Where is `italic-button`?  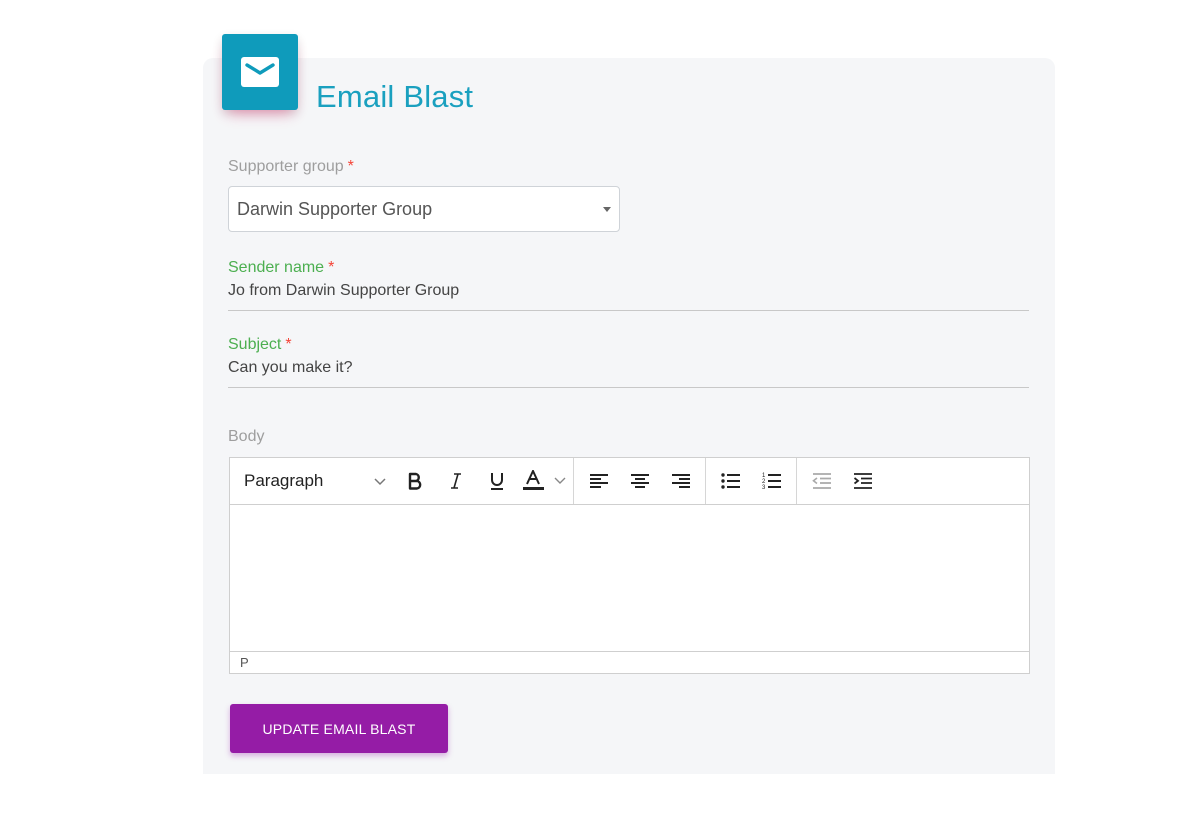
italic-button is located at coordinates (455, 481).